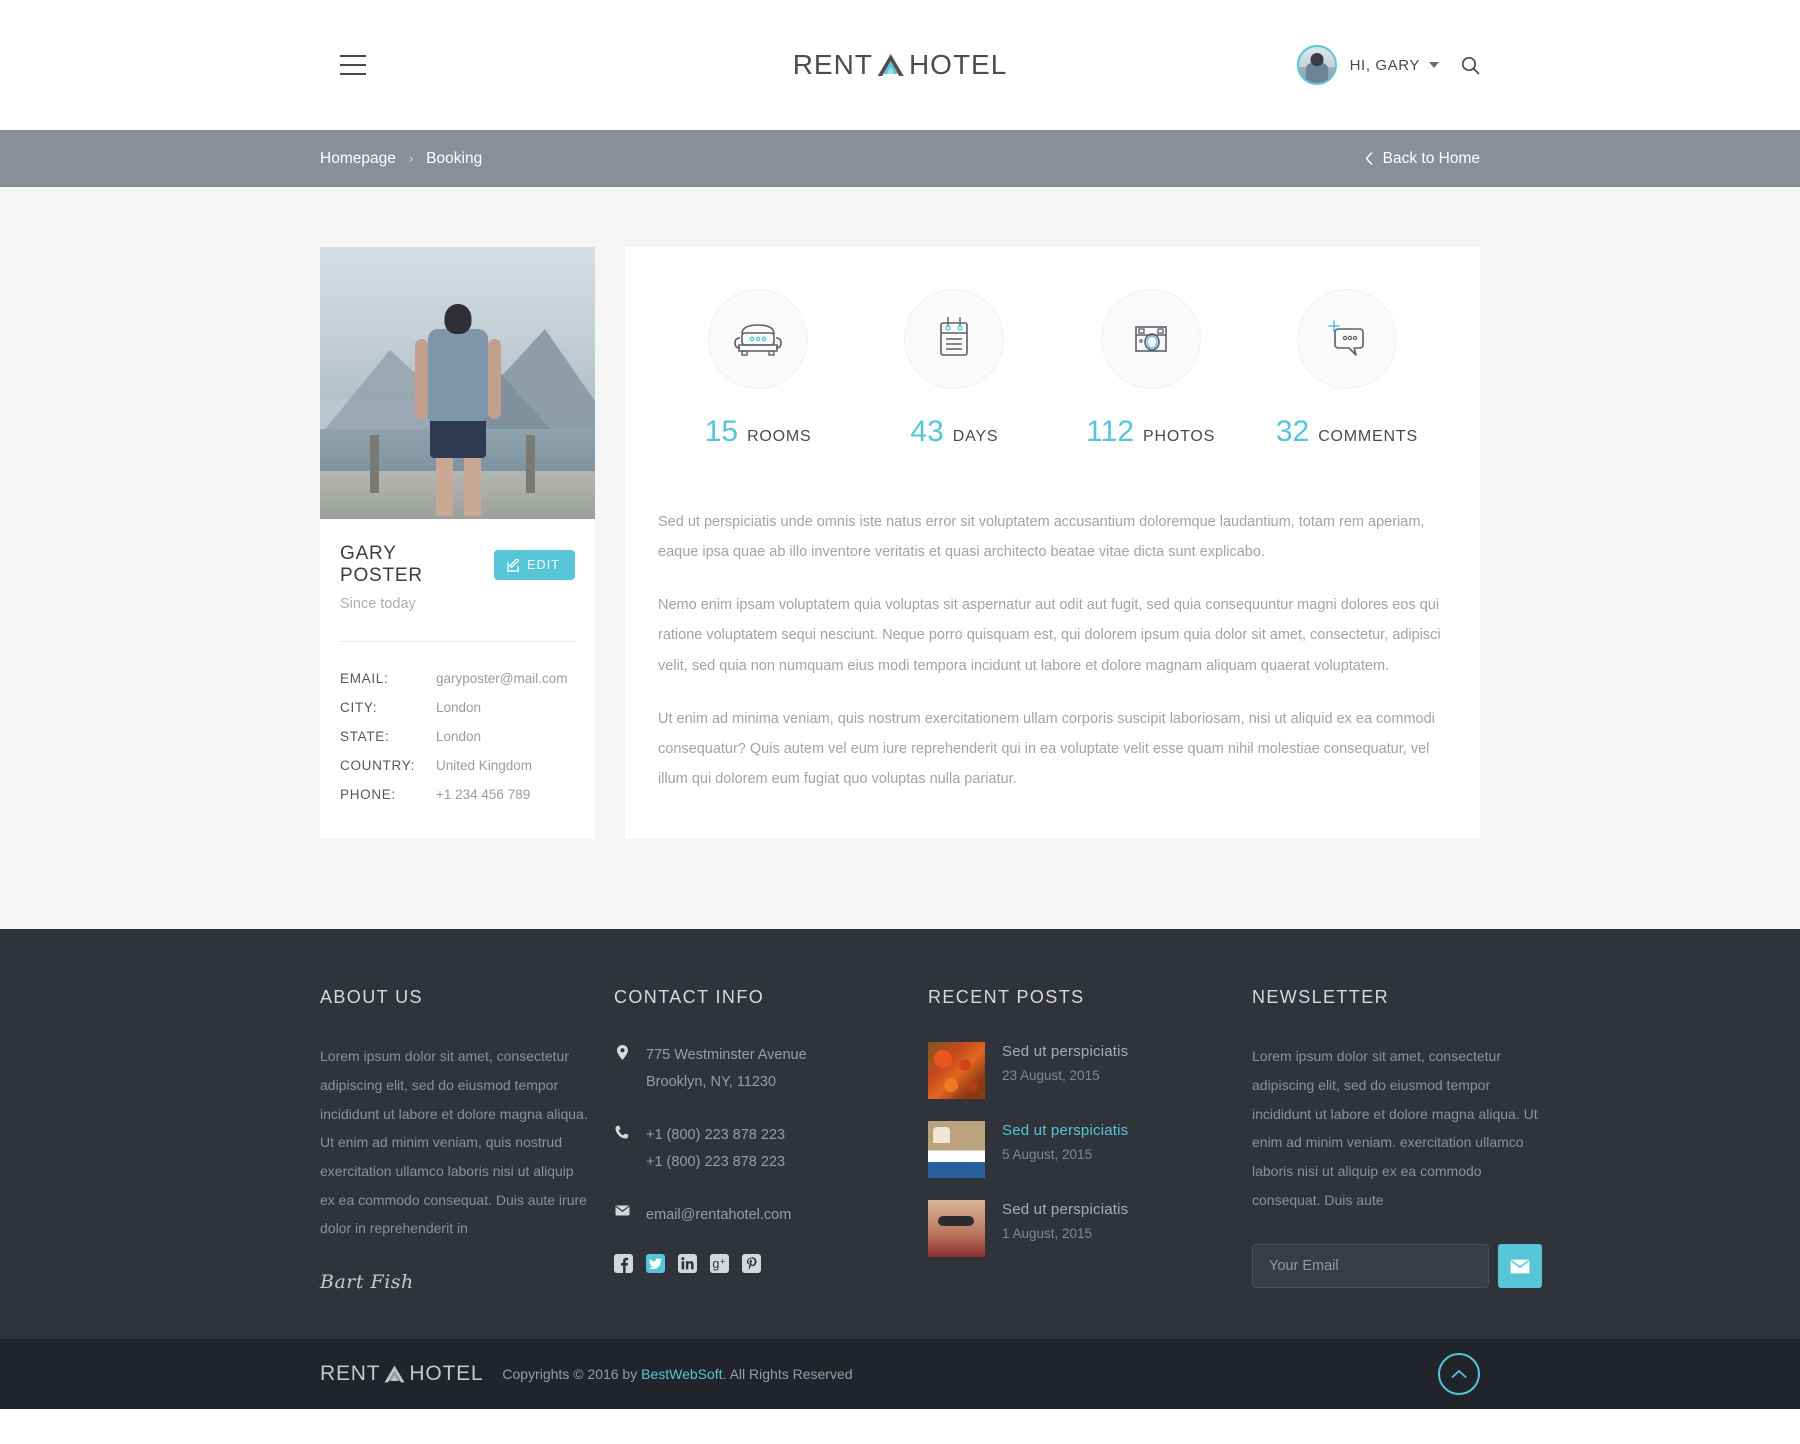  I want to click on table-row: COUNTRY: United Kingdom, so click(457, 765).